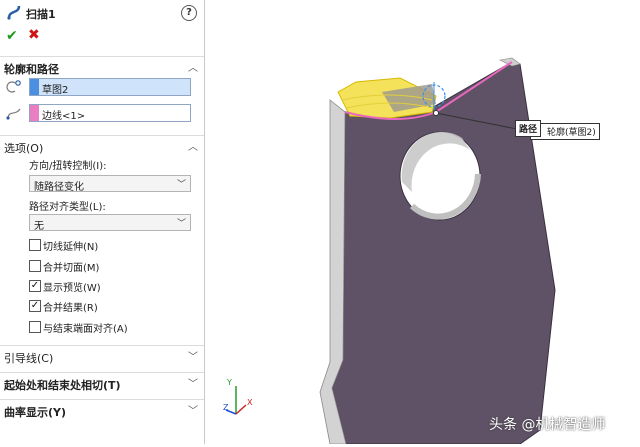 This screenshot has height=447, width=640. What do you see at coordinates (13, 114) in the screenshot?
I see `path-icon` at bounding box center [13, 114].